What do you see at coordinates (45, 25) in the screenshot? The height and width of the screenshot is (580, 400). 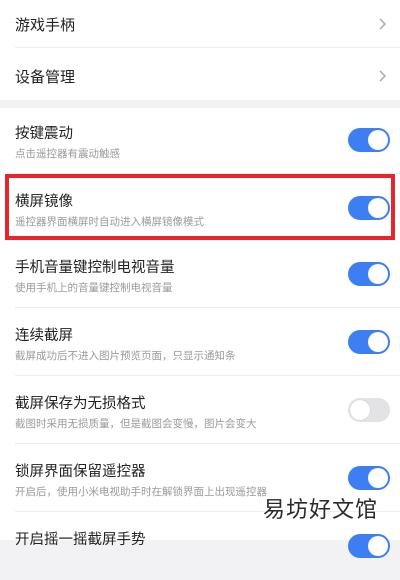 I see `nav-item-label: 游戏手柄` at bounding box center [45, 25].